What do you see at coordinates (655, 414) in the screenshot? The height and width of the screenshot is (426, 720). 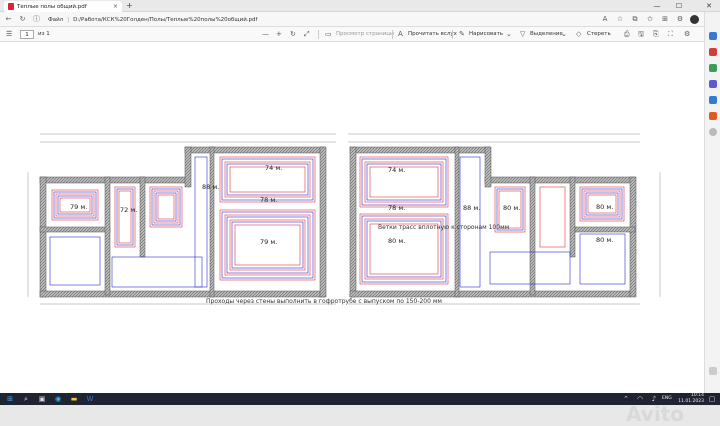 I see `watermark-logo: Avito` at bounding box center [655, 414].